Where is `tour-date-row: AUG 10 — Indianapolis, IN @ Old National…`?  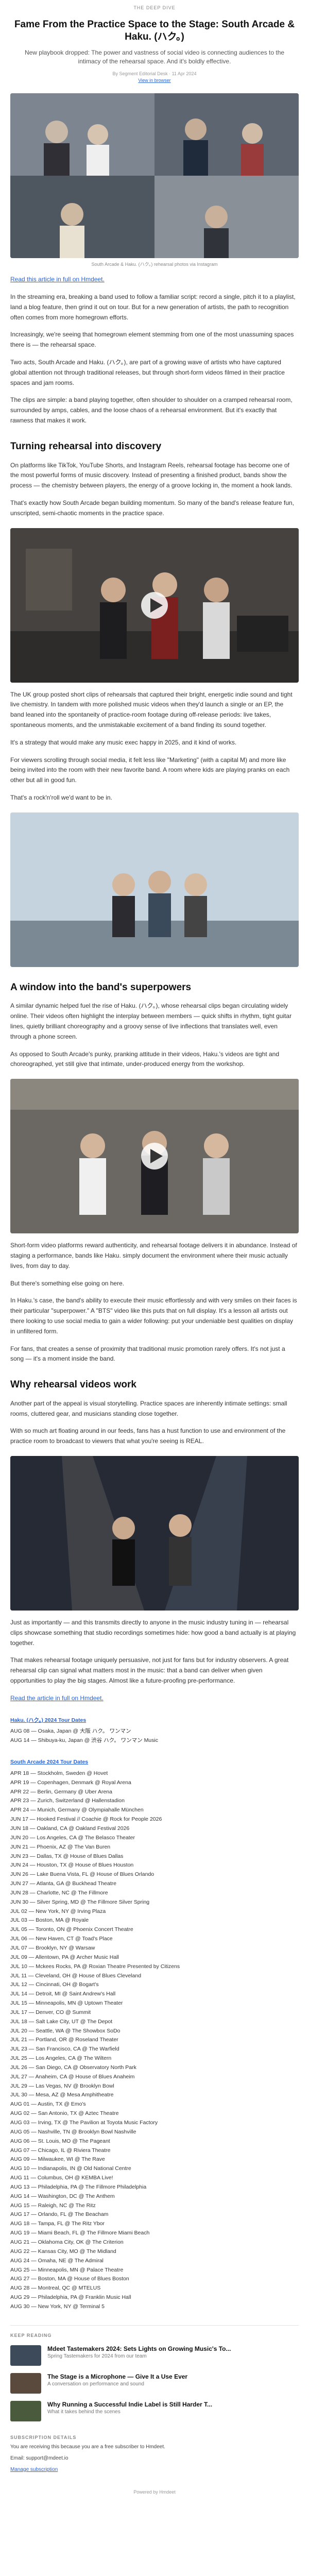 tour-date-row: AUG 10 — Indianapolis, IN @ Old National… is located at coordinates (70, 2168).